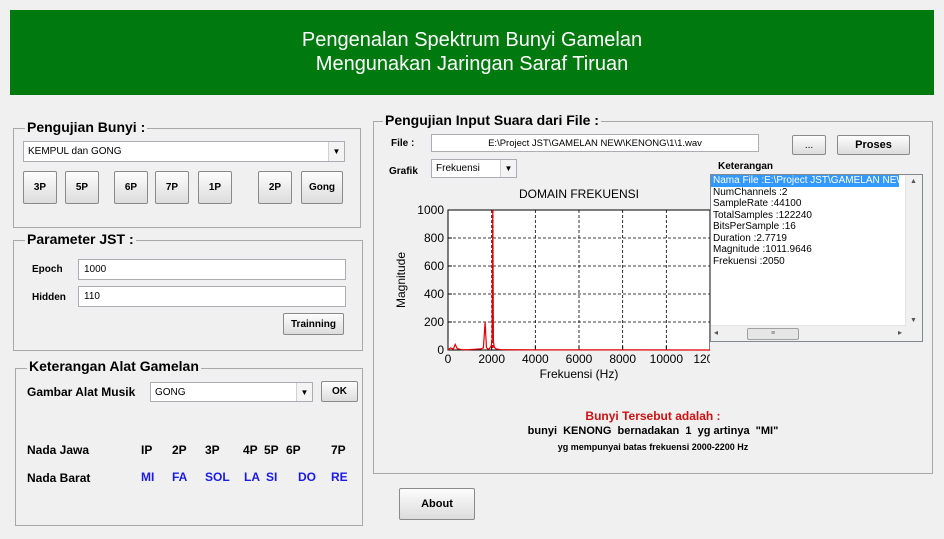 This screenshot has height=539, width=944. I want to click on nada-barat-mi: MI, so click(148, 477).